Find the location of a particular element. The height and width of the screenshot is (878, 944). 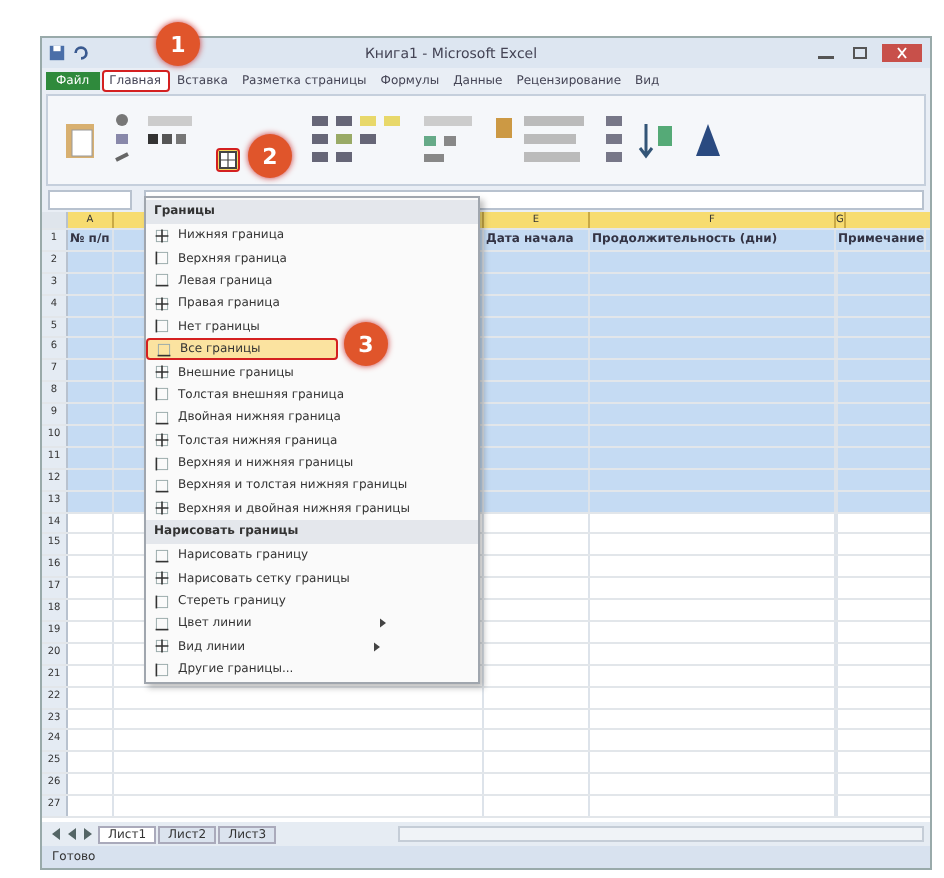

close-icon is located at coordinates (902, 53).